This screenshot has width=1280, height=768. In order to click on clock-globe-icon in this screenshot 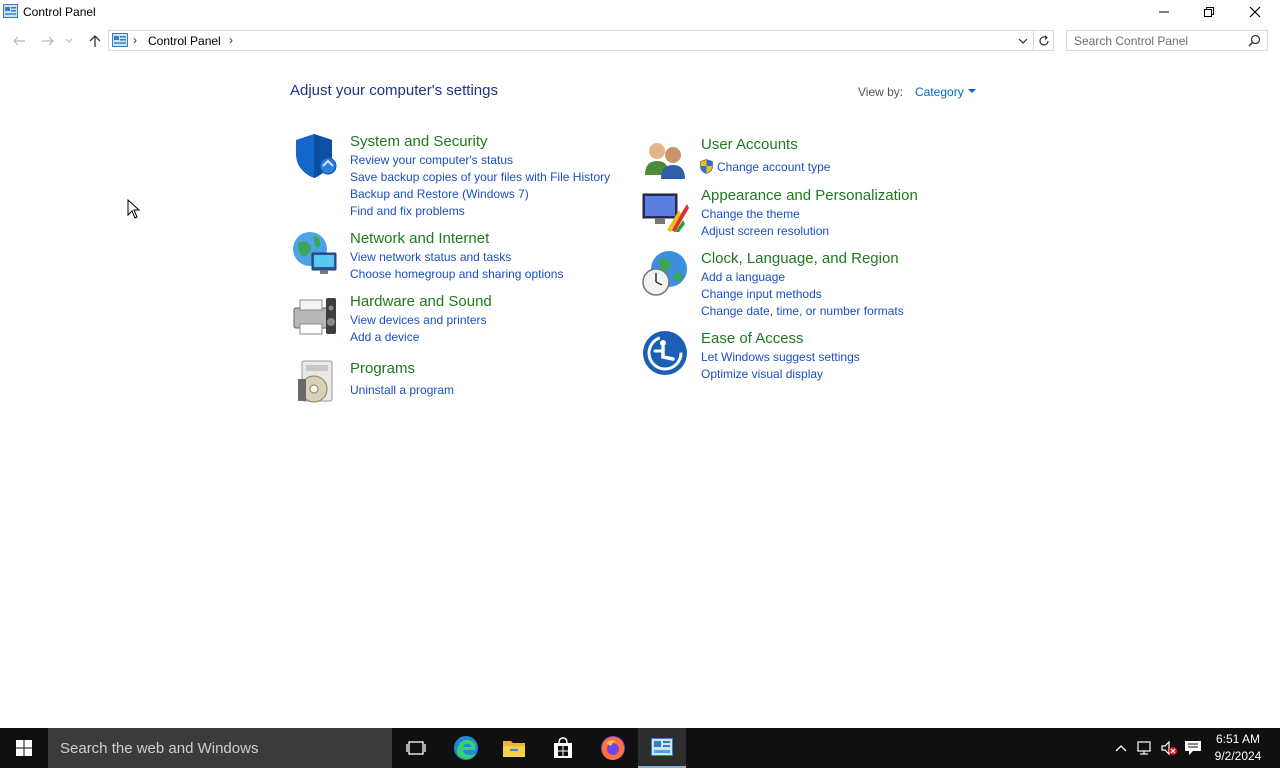, I will do `click(665, 273)`.